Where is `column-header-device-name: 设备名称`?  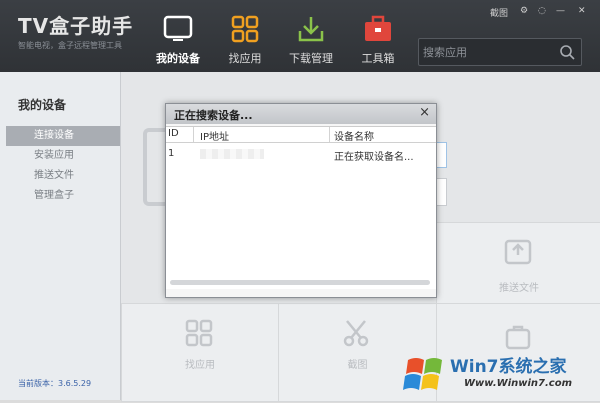 column-header-device-name: 设备名称 is located at coordinates (354, 135).